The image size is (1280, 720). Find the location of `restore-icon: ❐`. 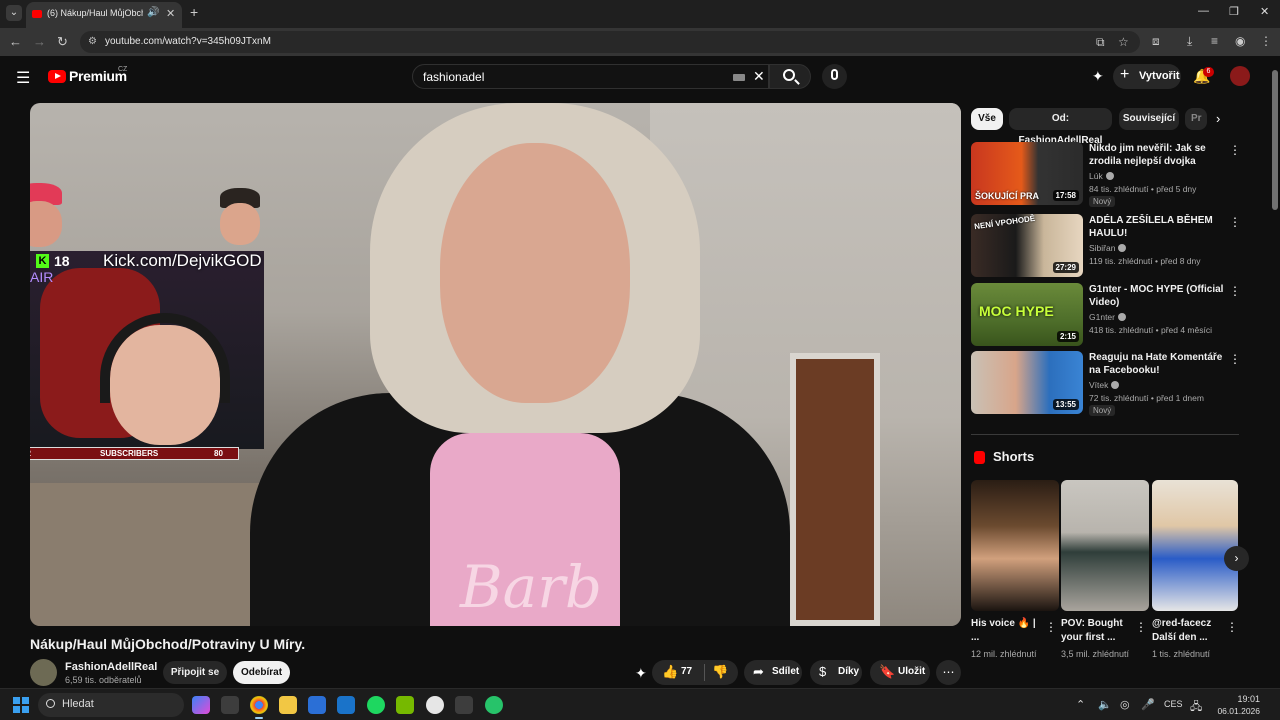

restore-icon: ❐ is located at coordinates (1234, 11).